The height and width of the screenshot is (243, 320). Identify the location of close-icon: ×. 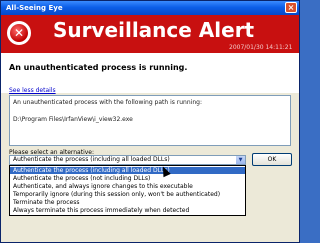
(291, 7).